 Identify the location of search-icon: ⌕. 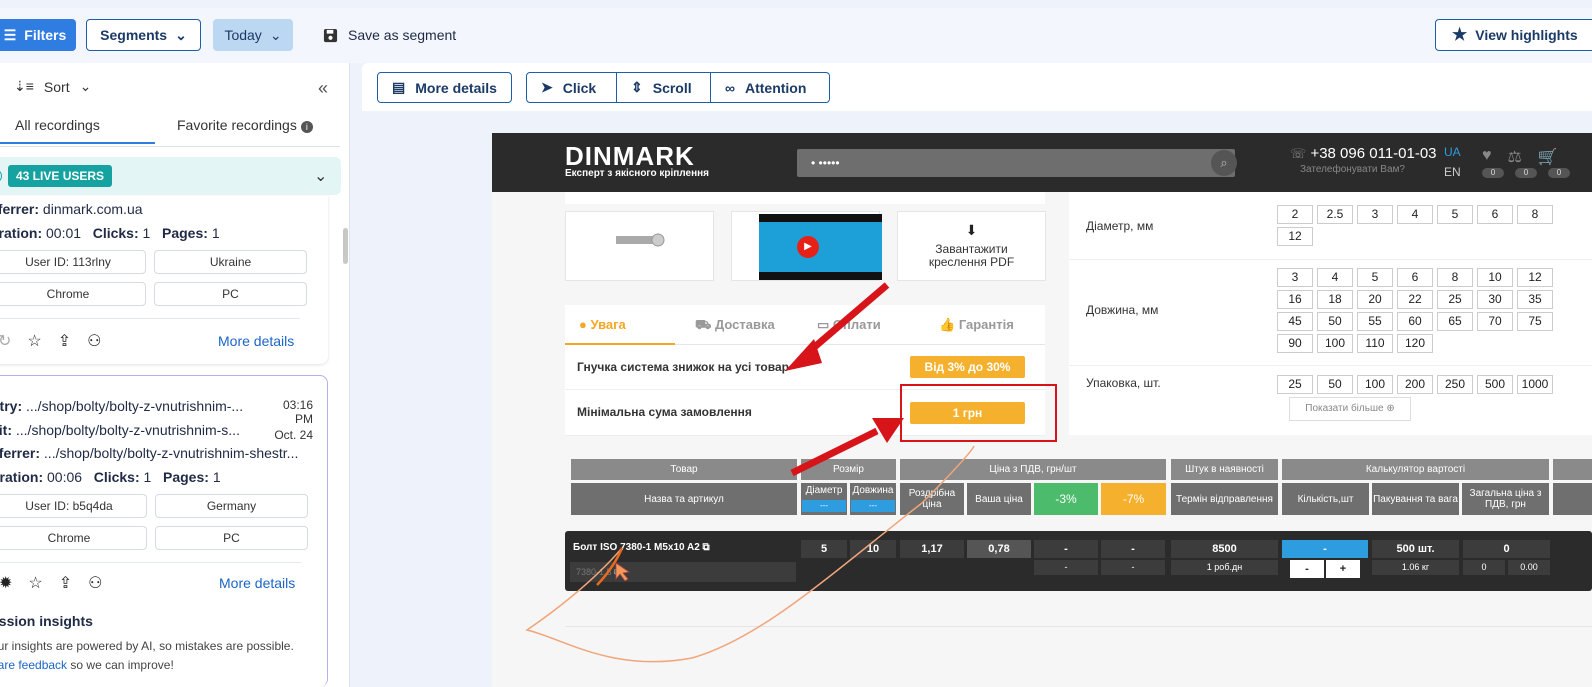
(1224, 163).